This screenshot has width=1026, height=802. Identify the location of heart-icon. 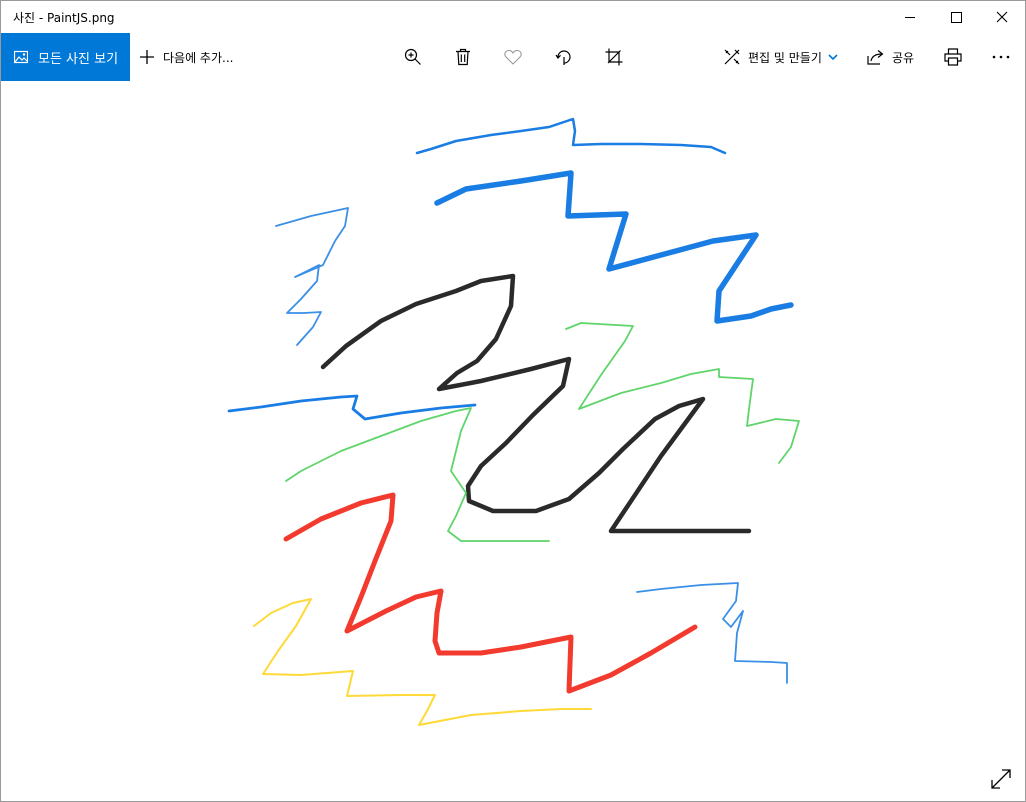
(513, 57).